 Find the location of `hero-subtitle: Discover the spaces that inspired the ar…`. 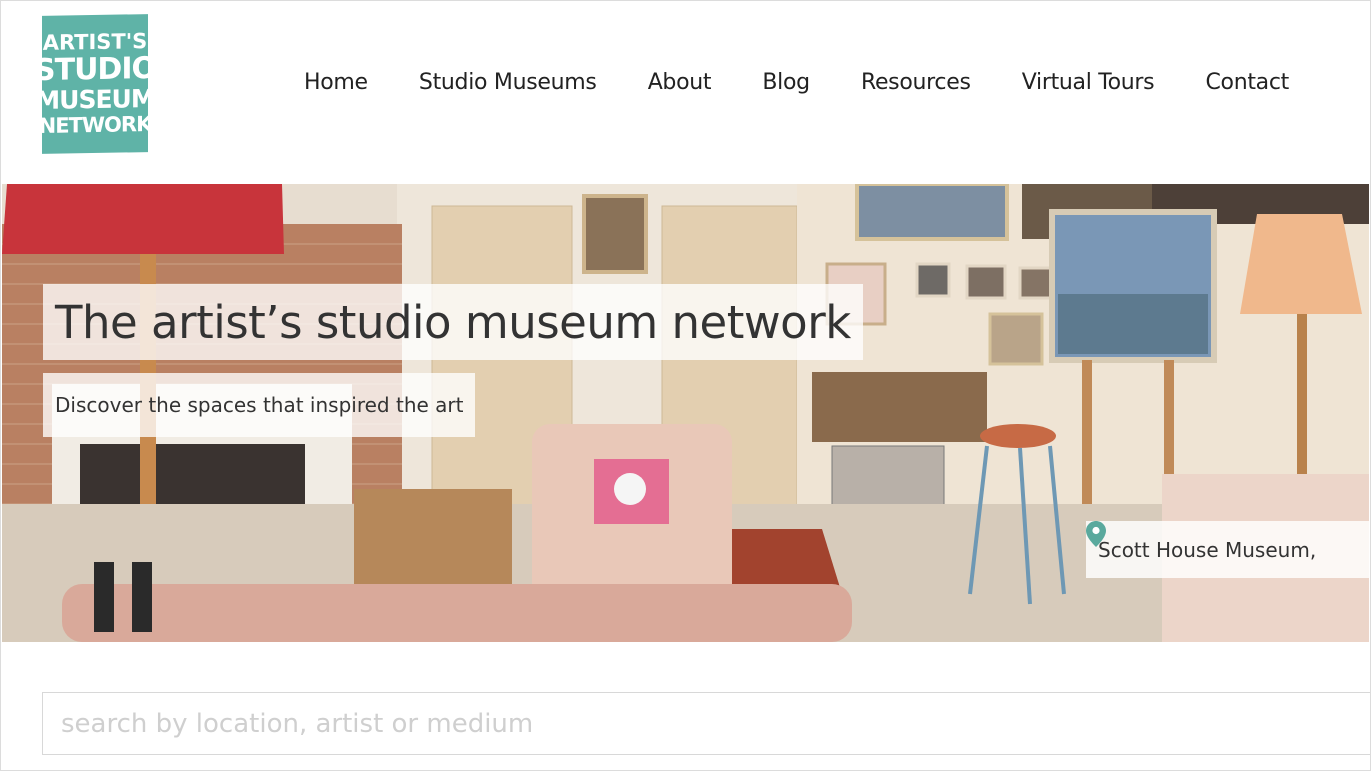

hero-subtitle: Discover the spaces that inspired the ar… is located at coordinates (259, 405).